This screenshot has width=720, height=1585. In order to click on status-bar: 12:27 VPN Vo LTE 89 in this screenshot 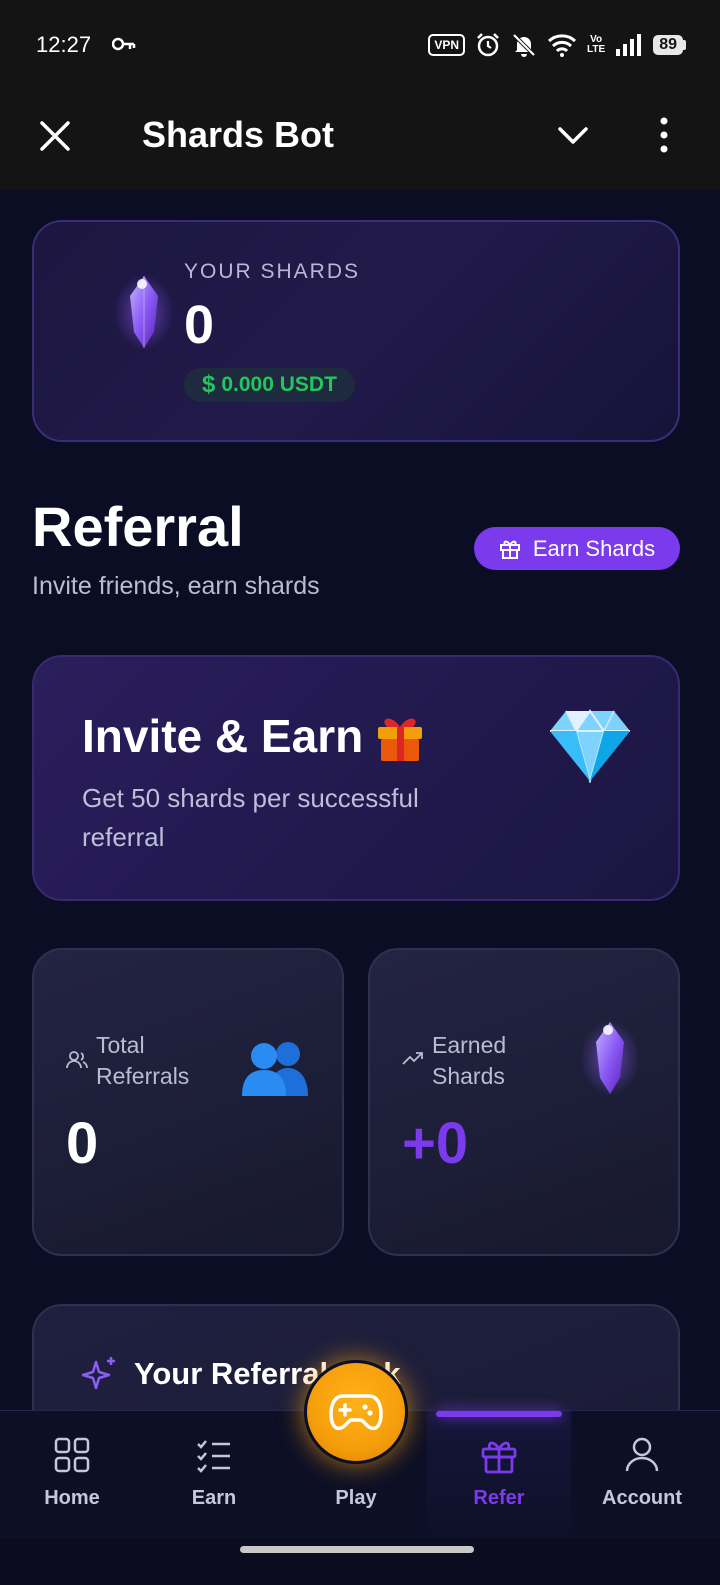, I will do `click(360, 46)`.